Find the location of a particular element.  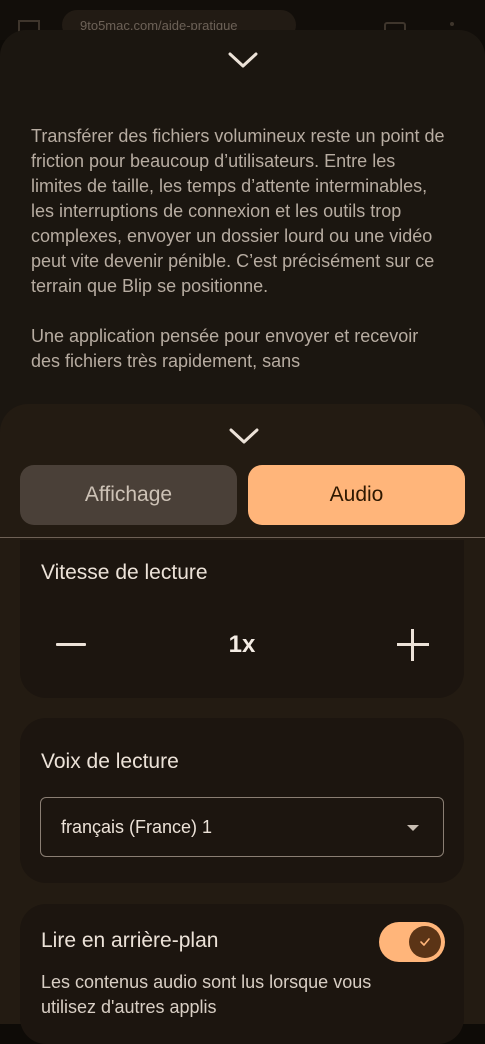

voice-title: Voix de lecture is located at coordinates (110, 761).